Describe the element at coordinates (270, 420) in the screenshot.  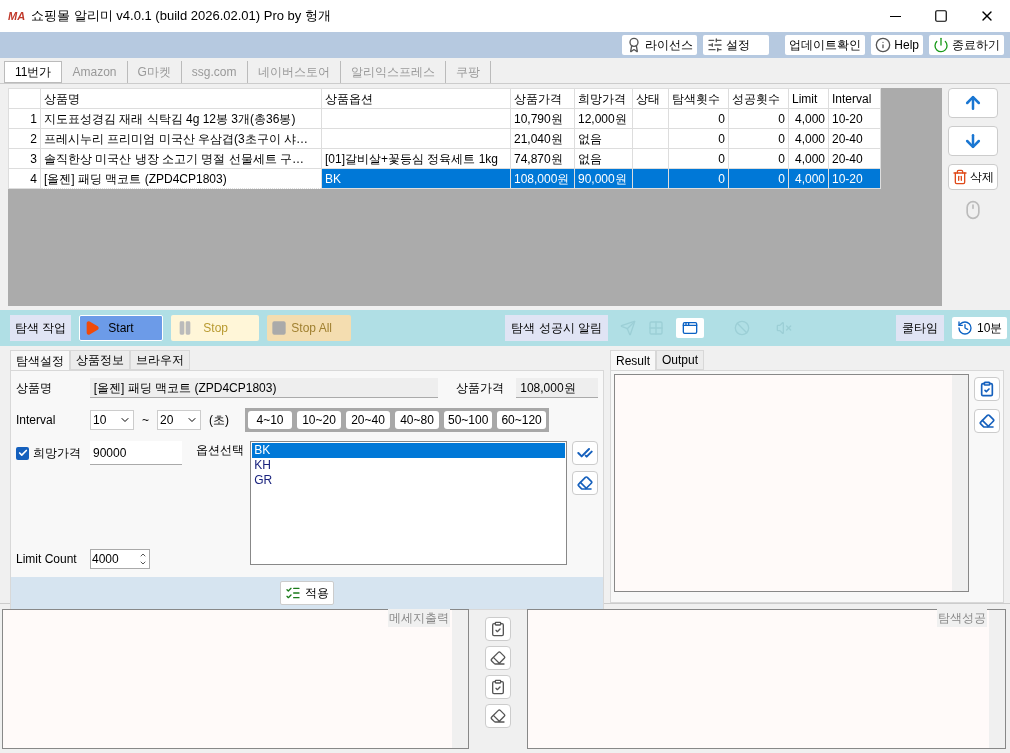
I see `preset-button: 4~10` at that location.